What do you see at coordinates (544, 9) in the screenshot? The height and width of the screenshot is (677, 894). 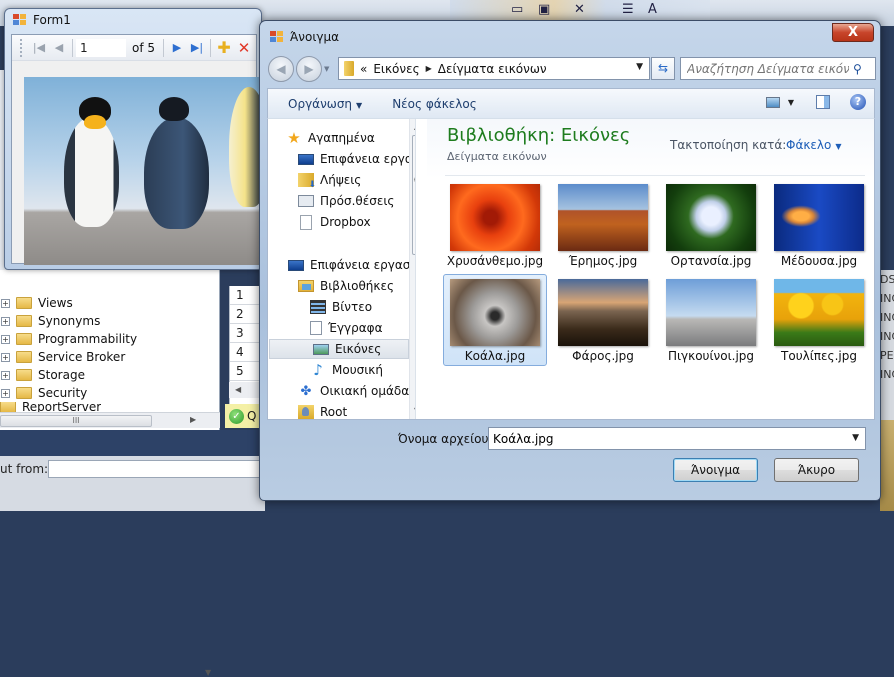 I see `restore-icon: ▣` at bounding box center [544, 9].